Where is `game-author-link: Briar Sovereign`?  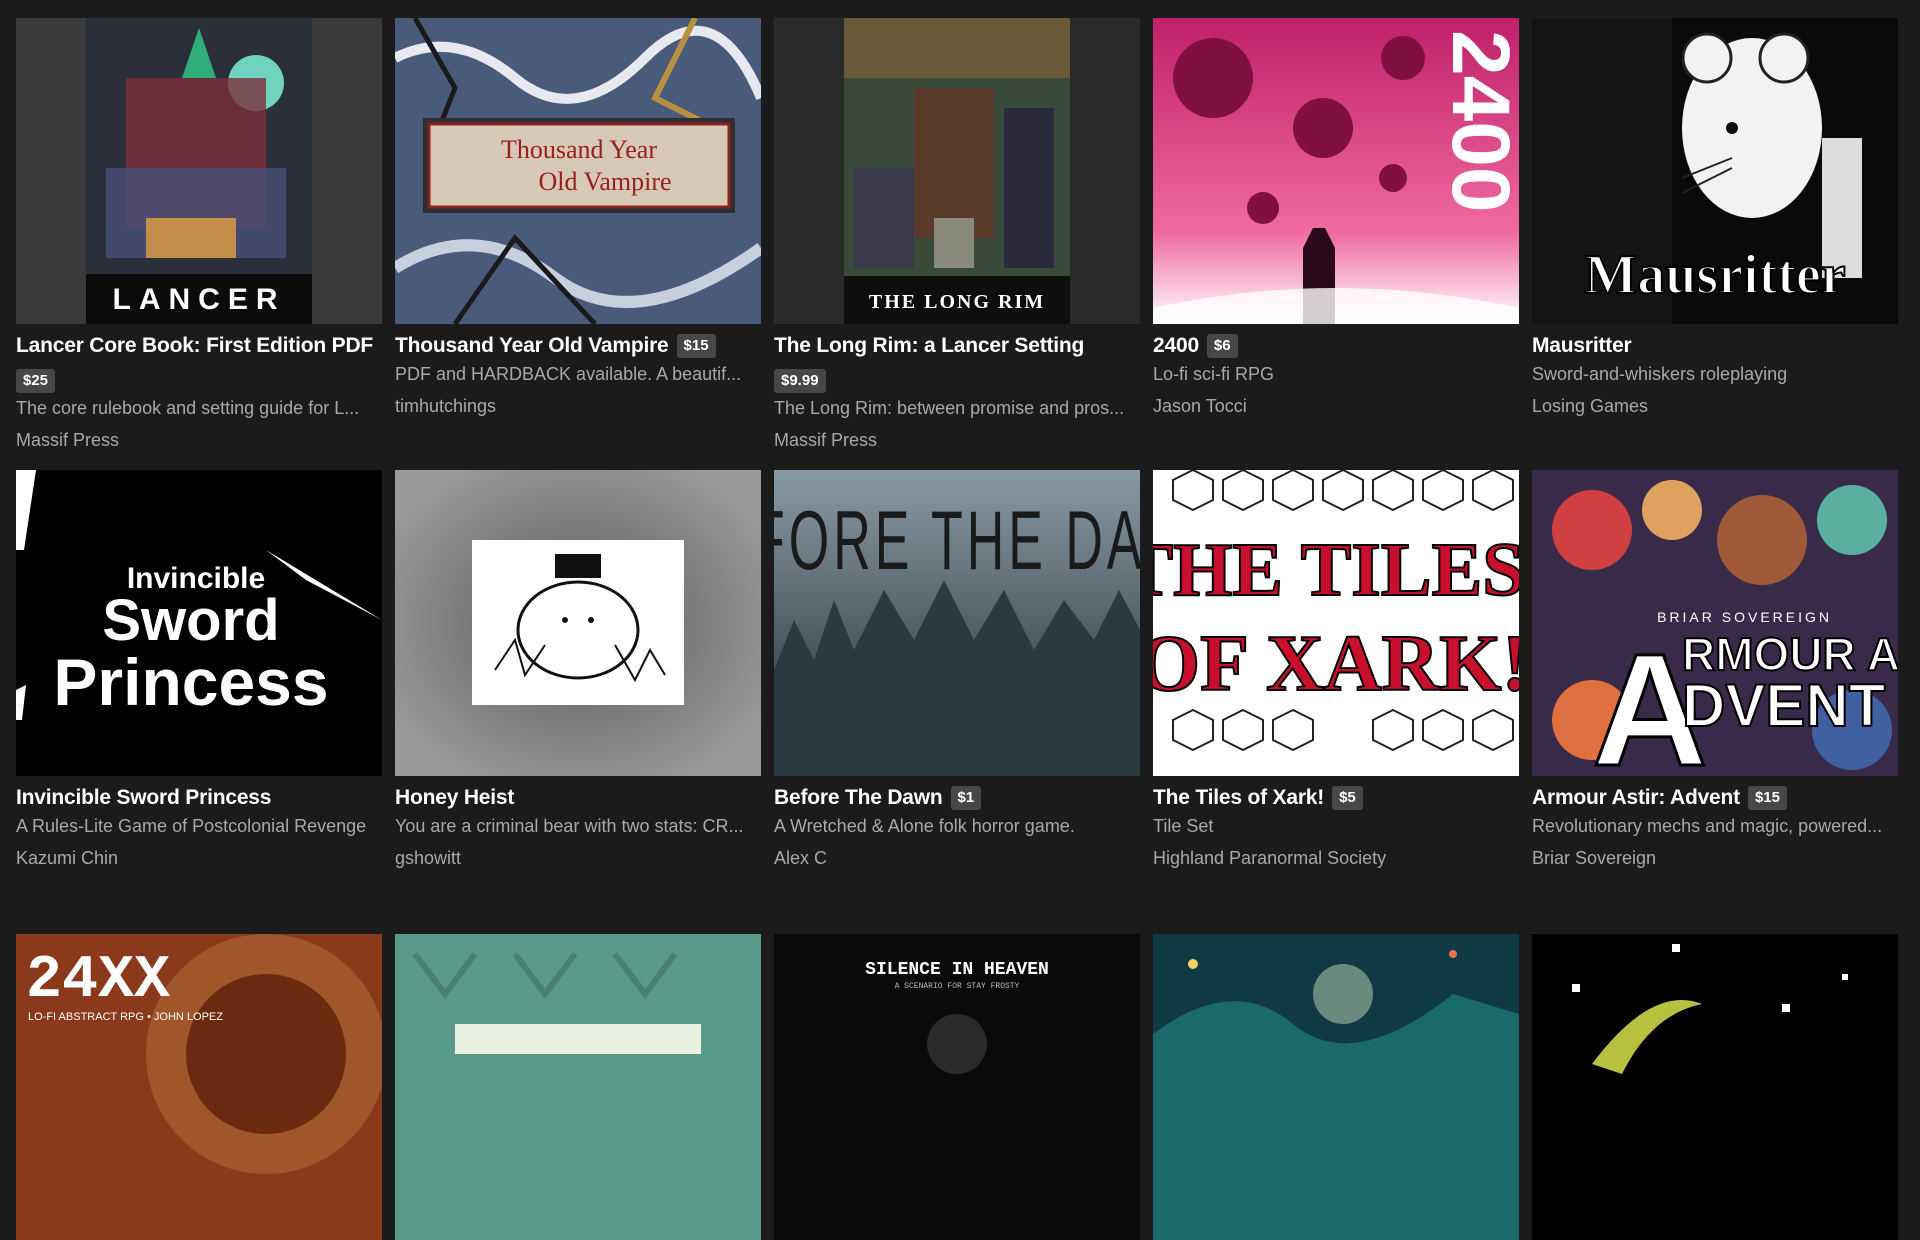
game-author-link: Briar Sovereign is located at coordinates (1715, 858).